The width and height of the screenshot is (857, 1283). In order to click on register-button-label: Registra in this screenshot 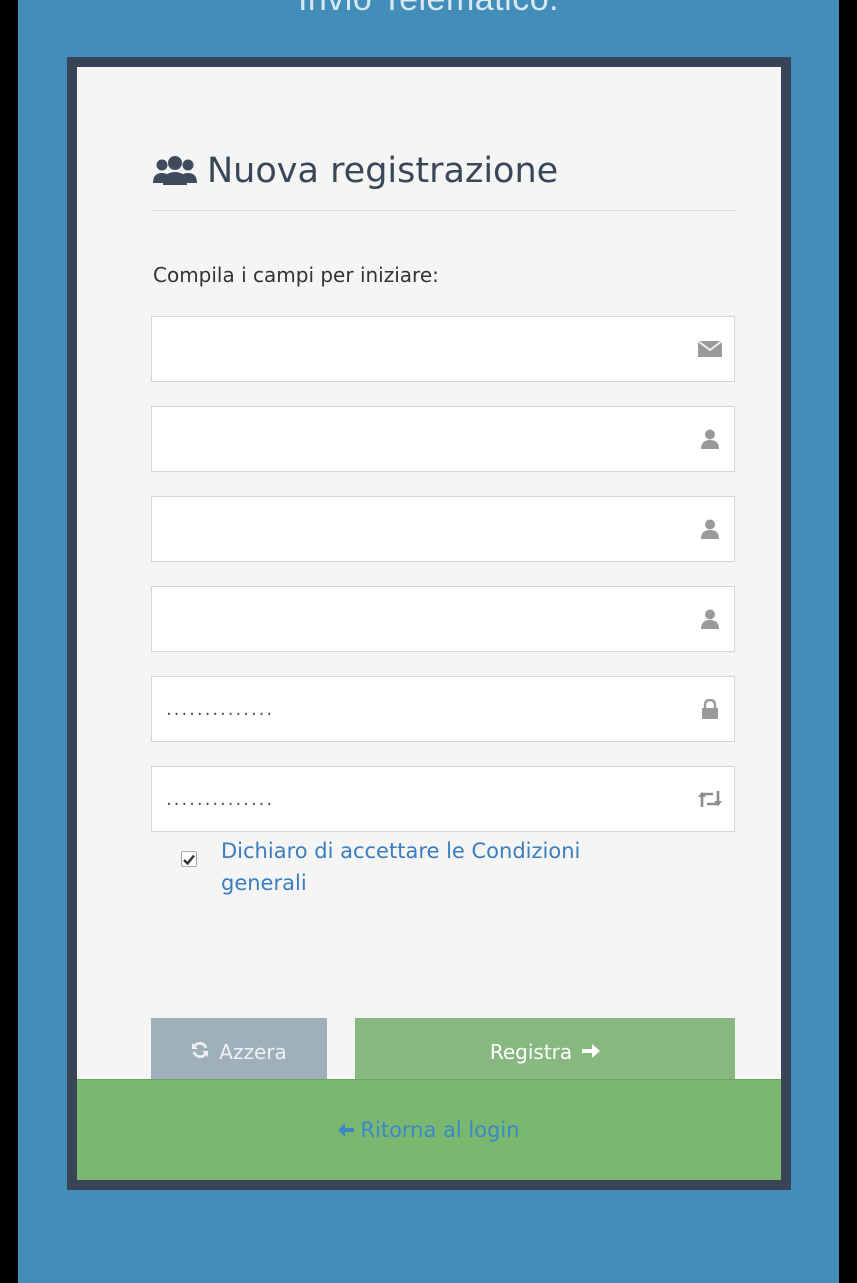, I will do `click(531, 1051)`.